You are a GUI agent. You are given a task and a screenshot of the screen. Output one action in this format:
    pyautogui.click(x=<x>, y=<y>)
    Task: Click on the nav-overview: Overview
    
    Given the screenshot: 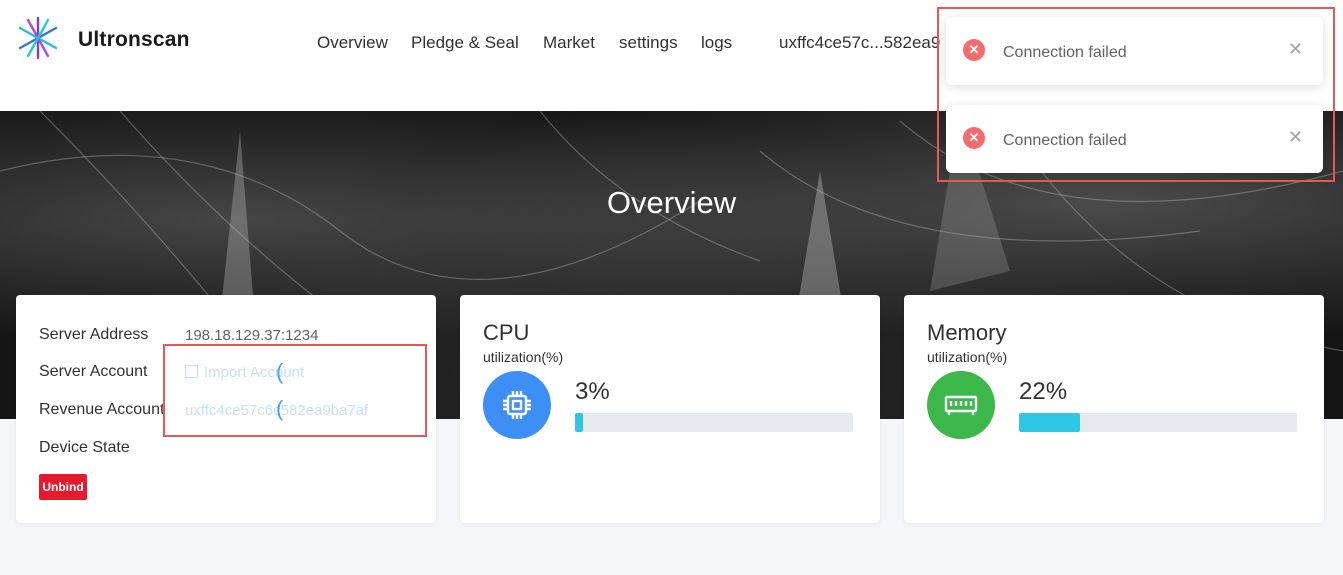 What is the action you would take?
    pyautogui.click(x=352, y=43)
    